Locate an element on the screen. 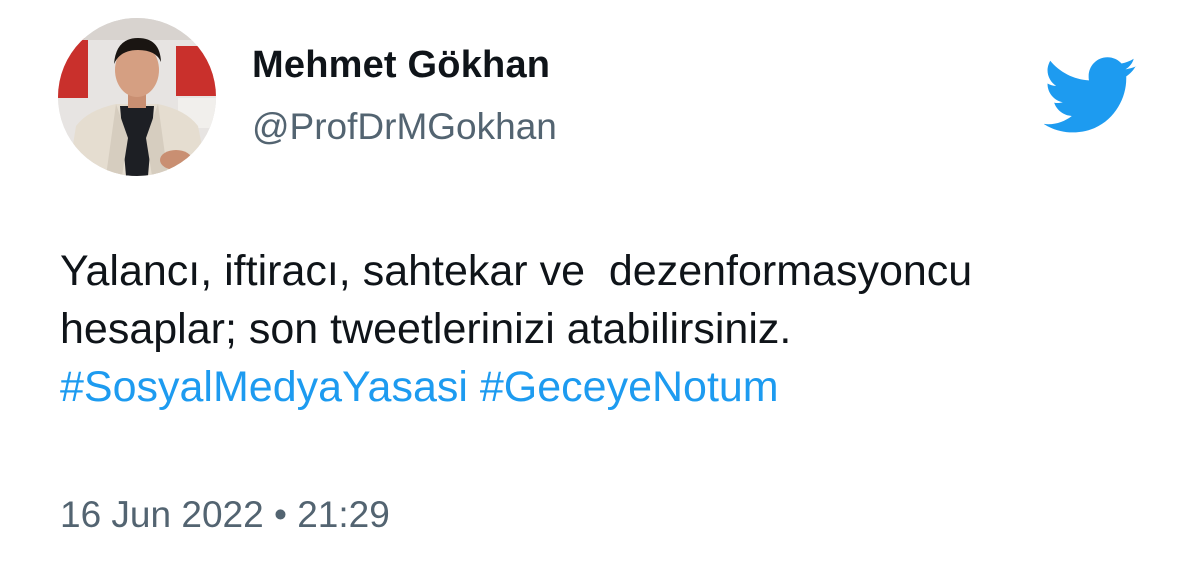  twitter-bird-icon is located at coordinates (1091, 96).